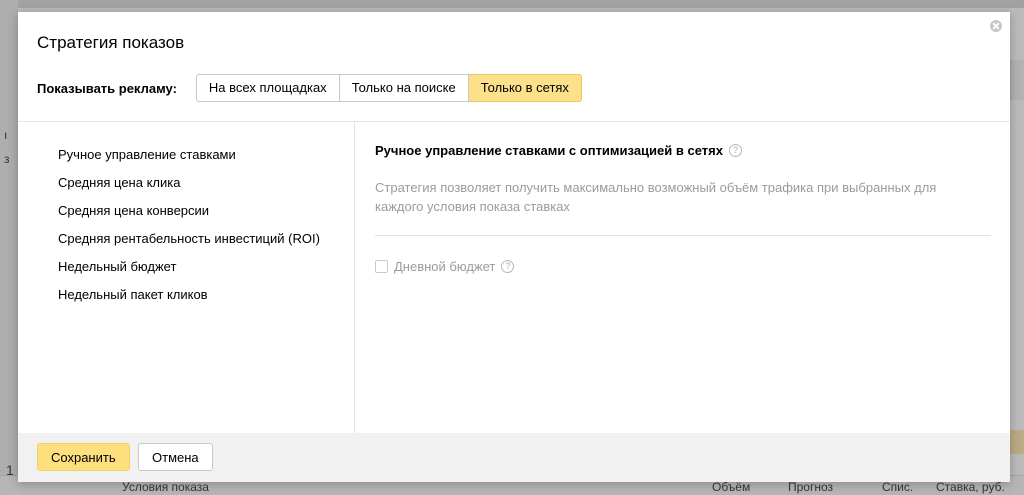  What do you see at coordinates (189, 244) in the screenshot?
I see `strategy-item-roi: Средняя рентабельность инвестиций (ROI)` at bounding box center [189, 244].